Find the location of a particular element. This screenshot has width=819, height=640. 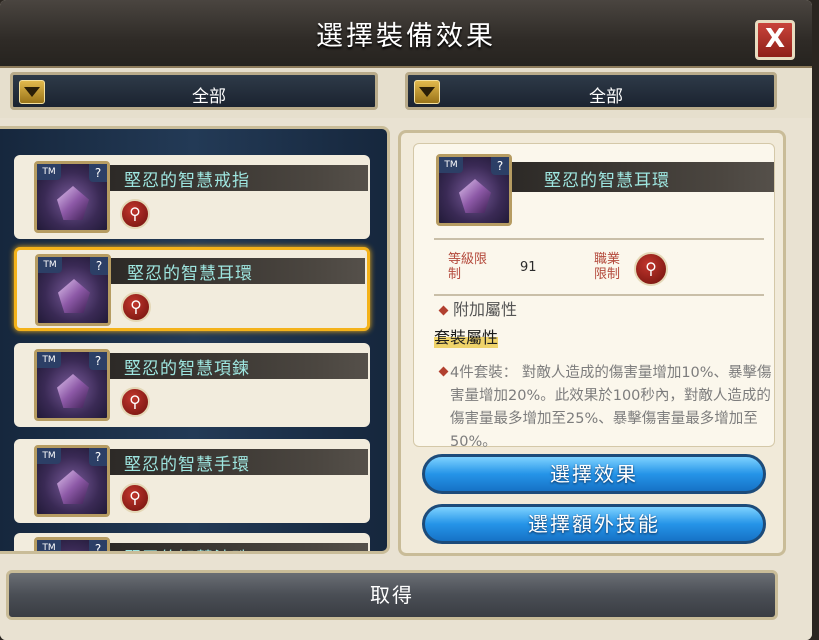

necklace-icon: TM ? is located at coordinates (72, 385).